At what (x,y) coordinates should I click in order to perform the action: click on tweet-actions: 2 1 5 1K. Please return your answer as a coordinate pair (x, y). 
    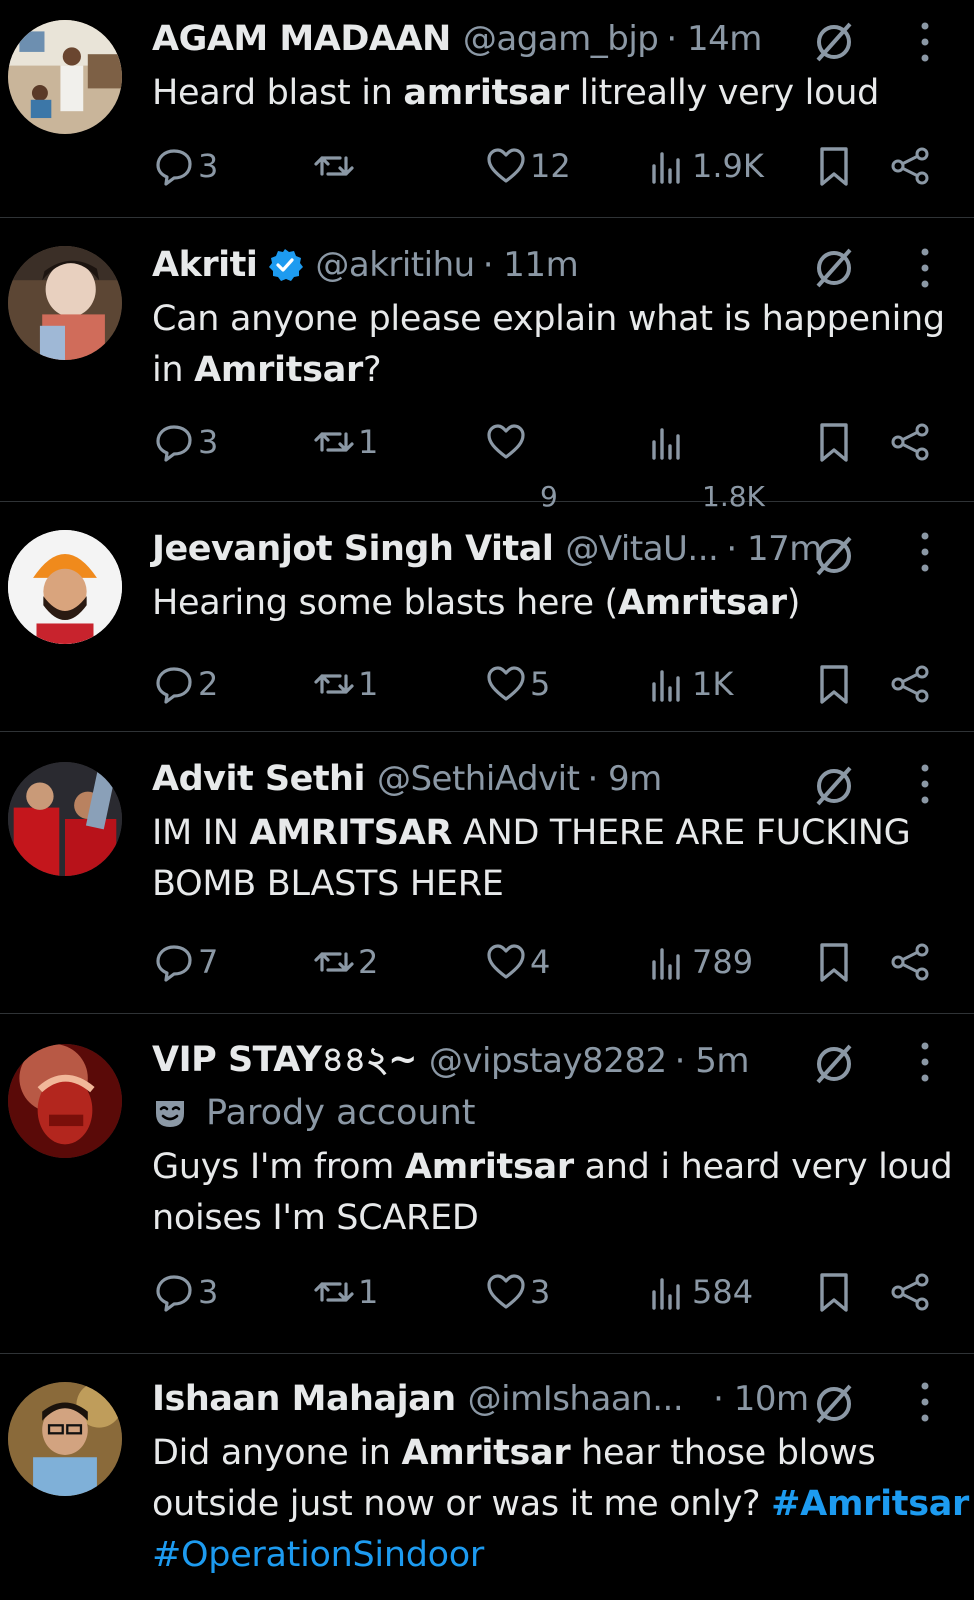
    Looking at the image, I should click on (552, 684).